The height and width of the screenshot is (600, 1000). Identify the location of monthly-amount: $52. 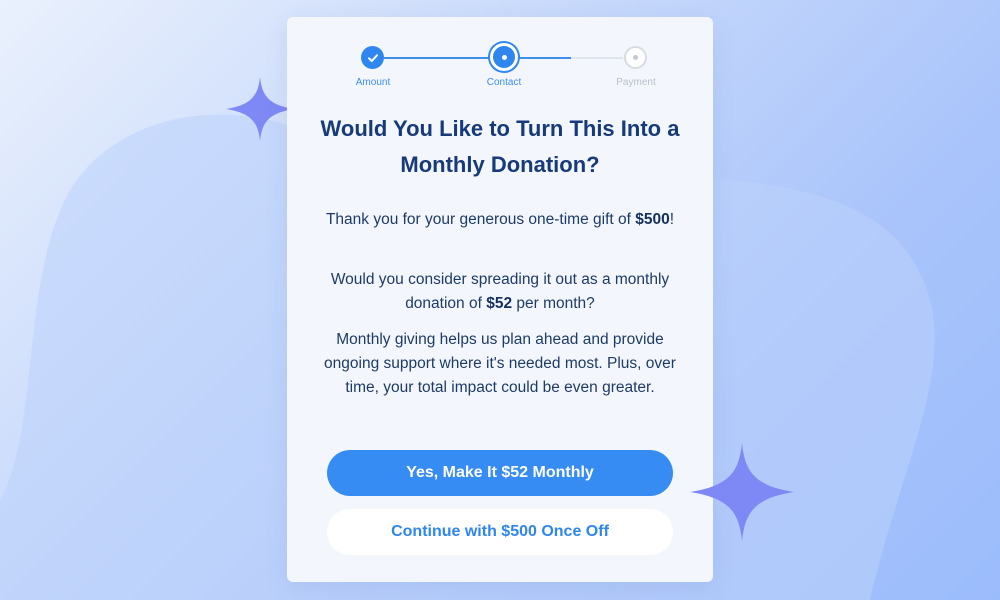
(499, 303).